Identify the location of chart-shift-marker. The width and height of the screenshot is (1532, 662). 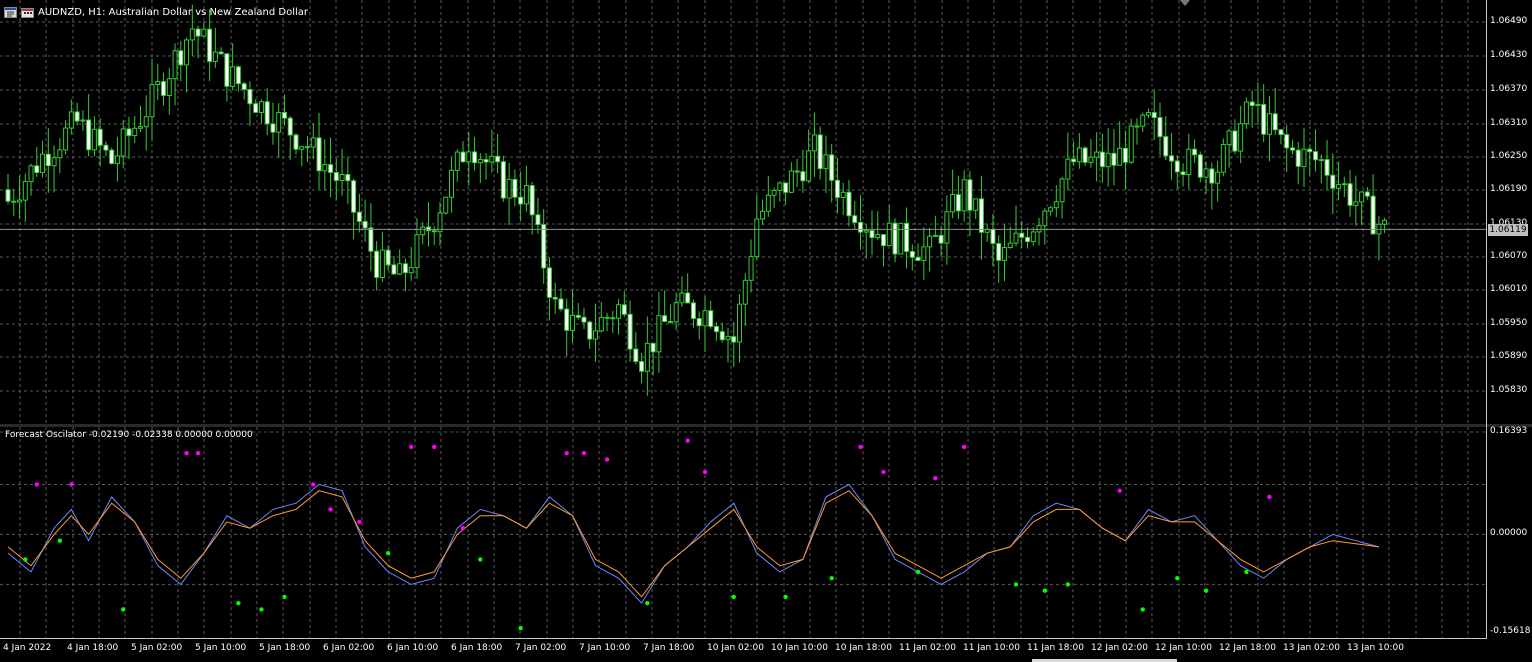
(1185, 3).